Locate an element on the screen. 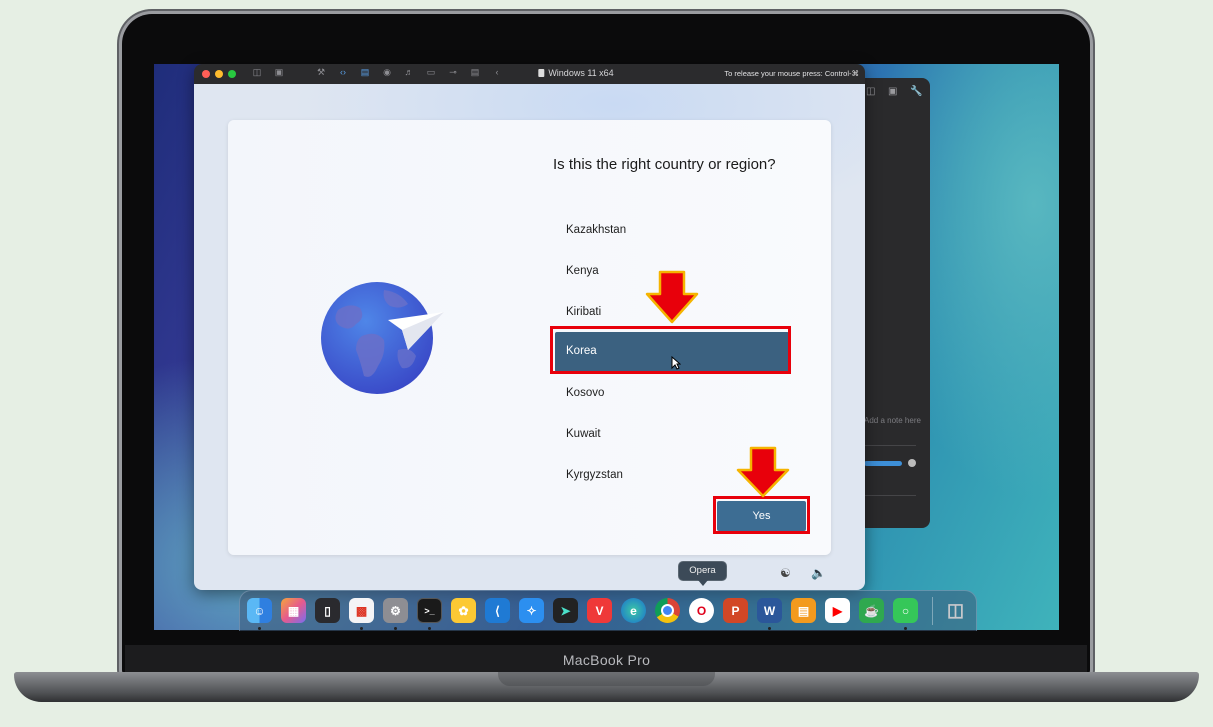 This screenshot has height=727, width=1213. gear-icon is located at coordinates (912, 463).